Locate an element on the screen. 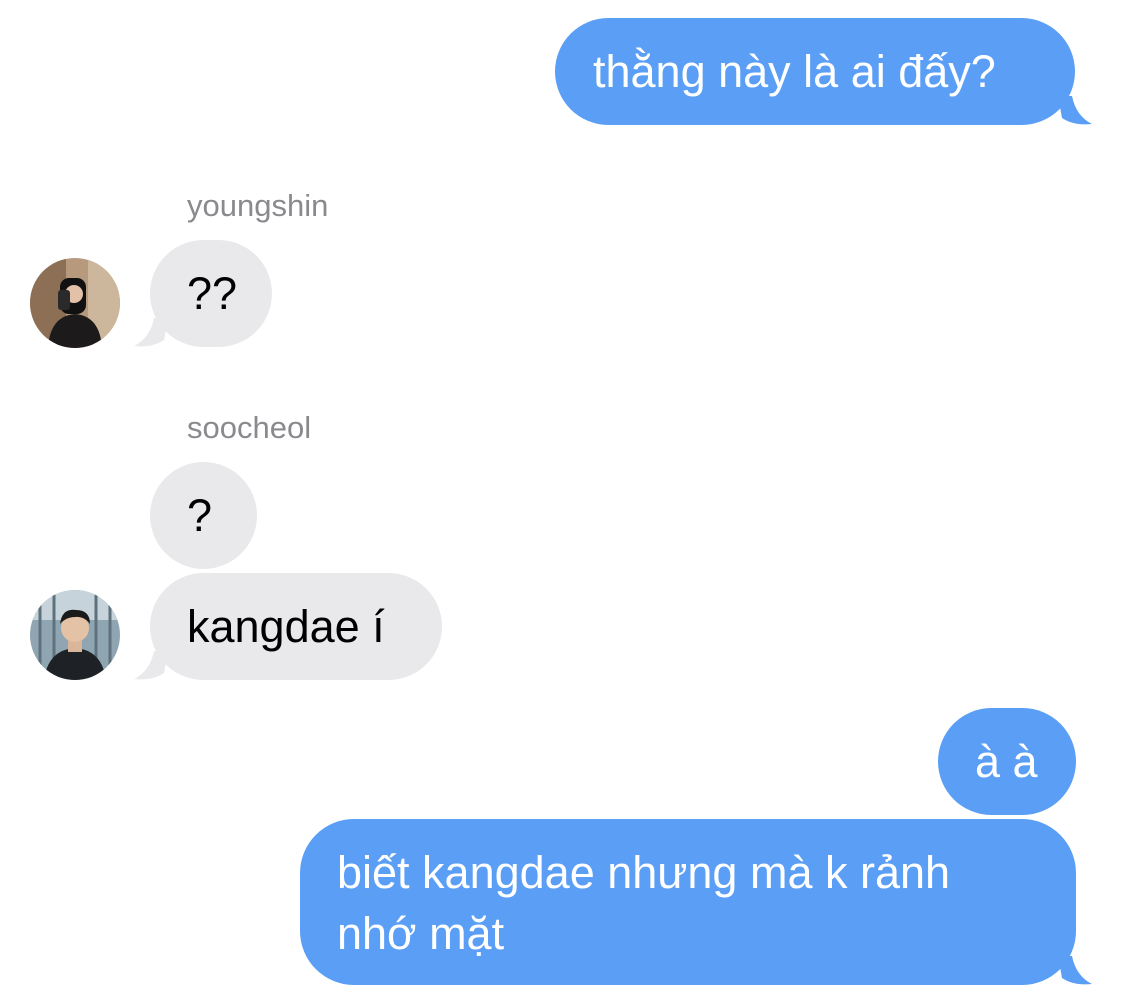  youngshin-avatar is located at coordinates (75, 303).